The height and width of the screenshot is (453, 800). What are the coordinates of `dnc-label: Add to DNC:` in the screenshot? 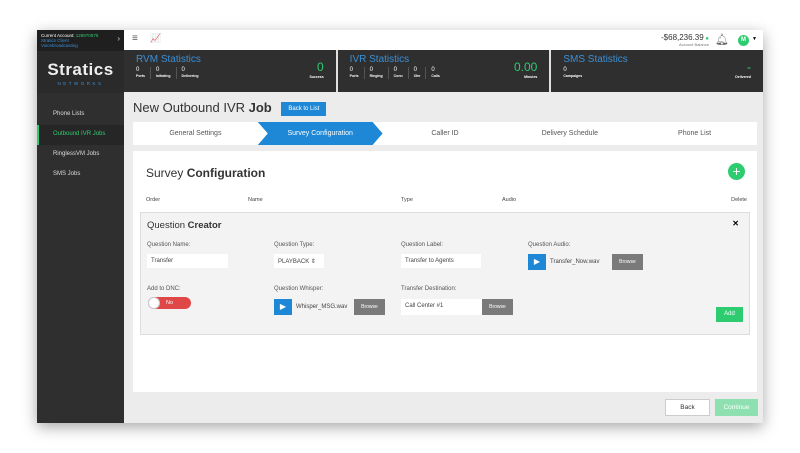 It's located at (164, 289).